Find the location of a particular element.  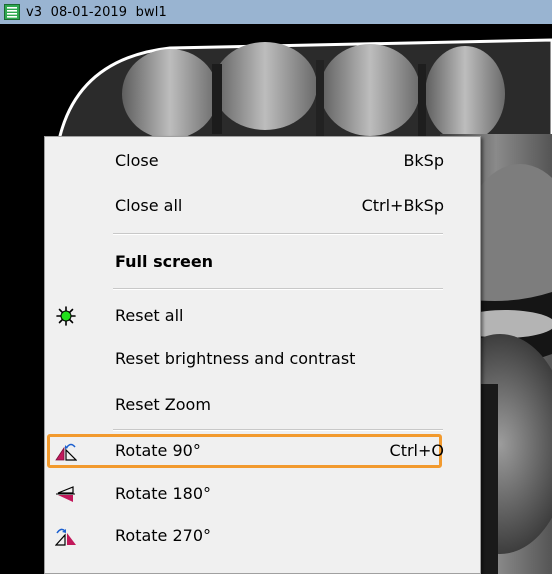

window-title: v3 08-01-2019 bwl1 is located at coordinates (96, 12).